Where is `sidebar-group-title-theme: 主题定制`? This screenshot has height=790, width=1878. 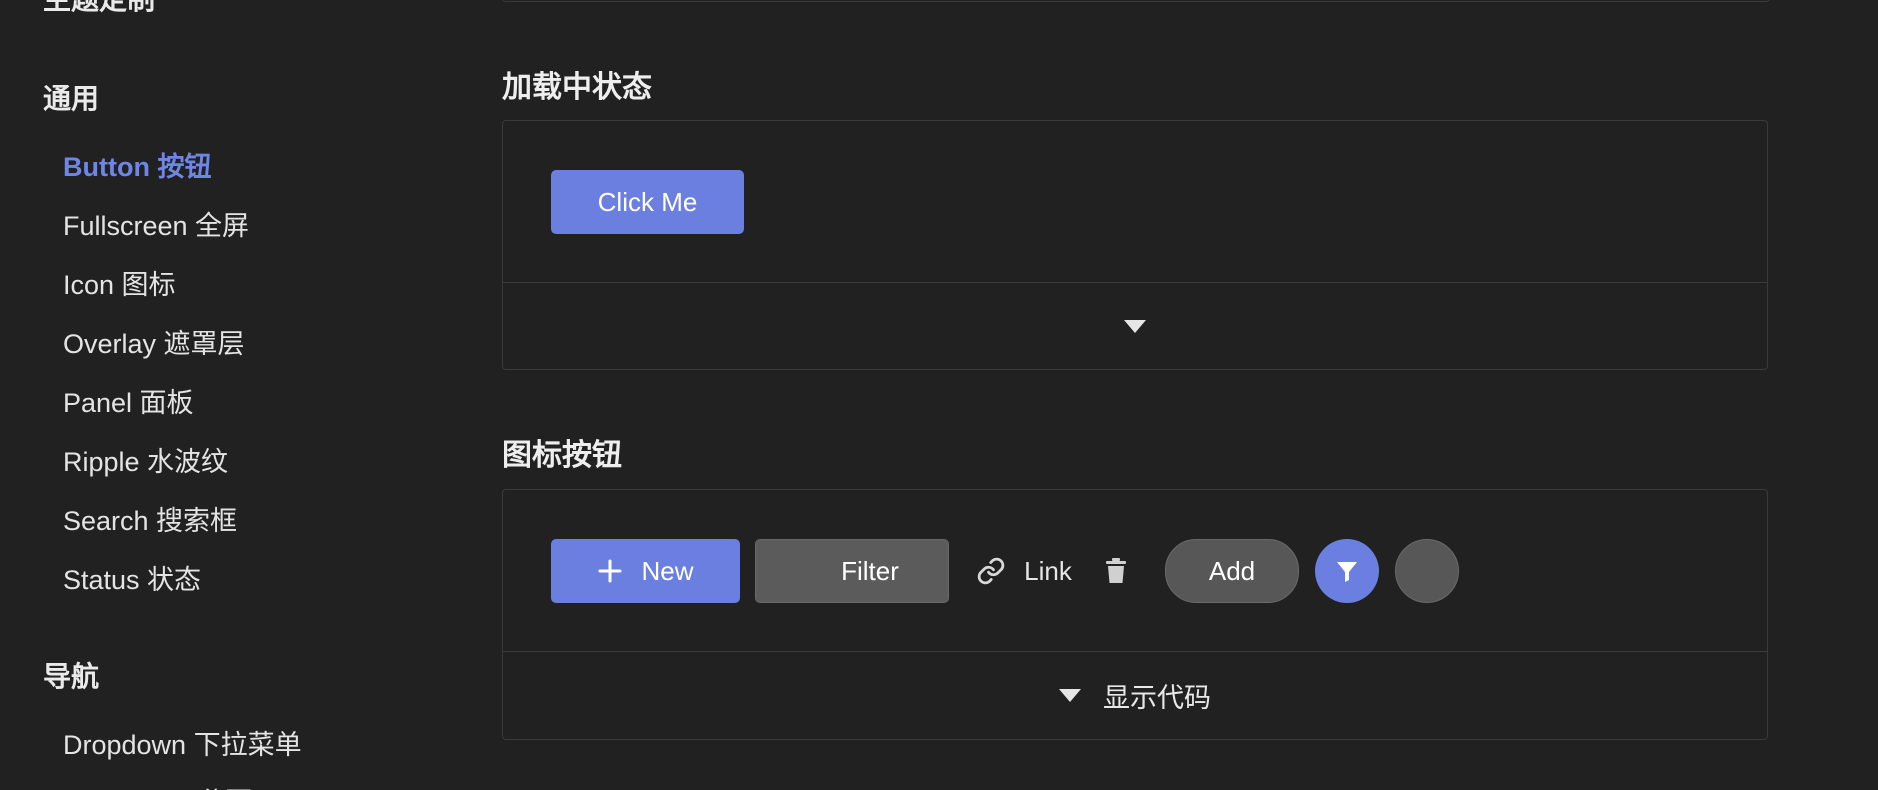
sidebar-group-title-theme: 主题定制 is located at coordinates (99, 9).